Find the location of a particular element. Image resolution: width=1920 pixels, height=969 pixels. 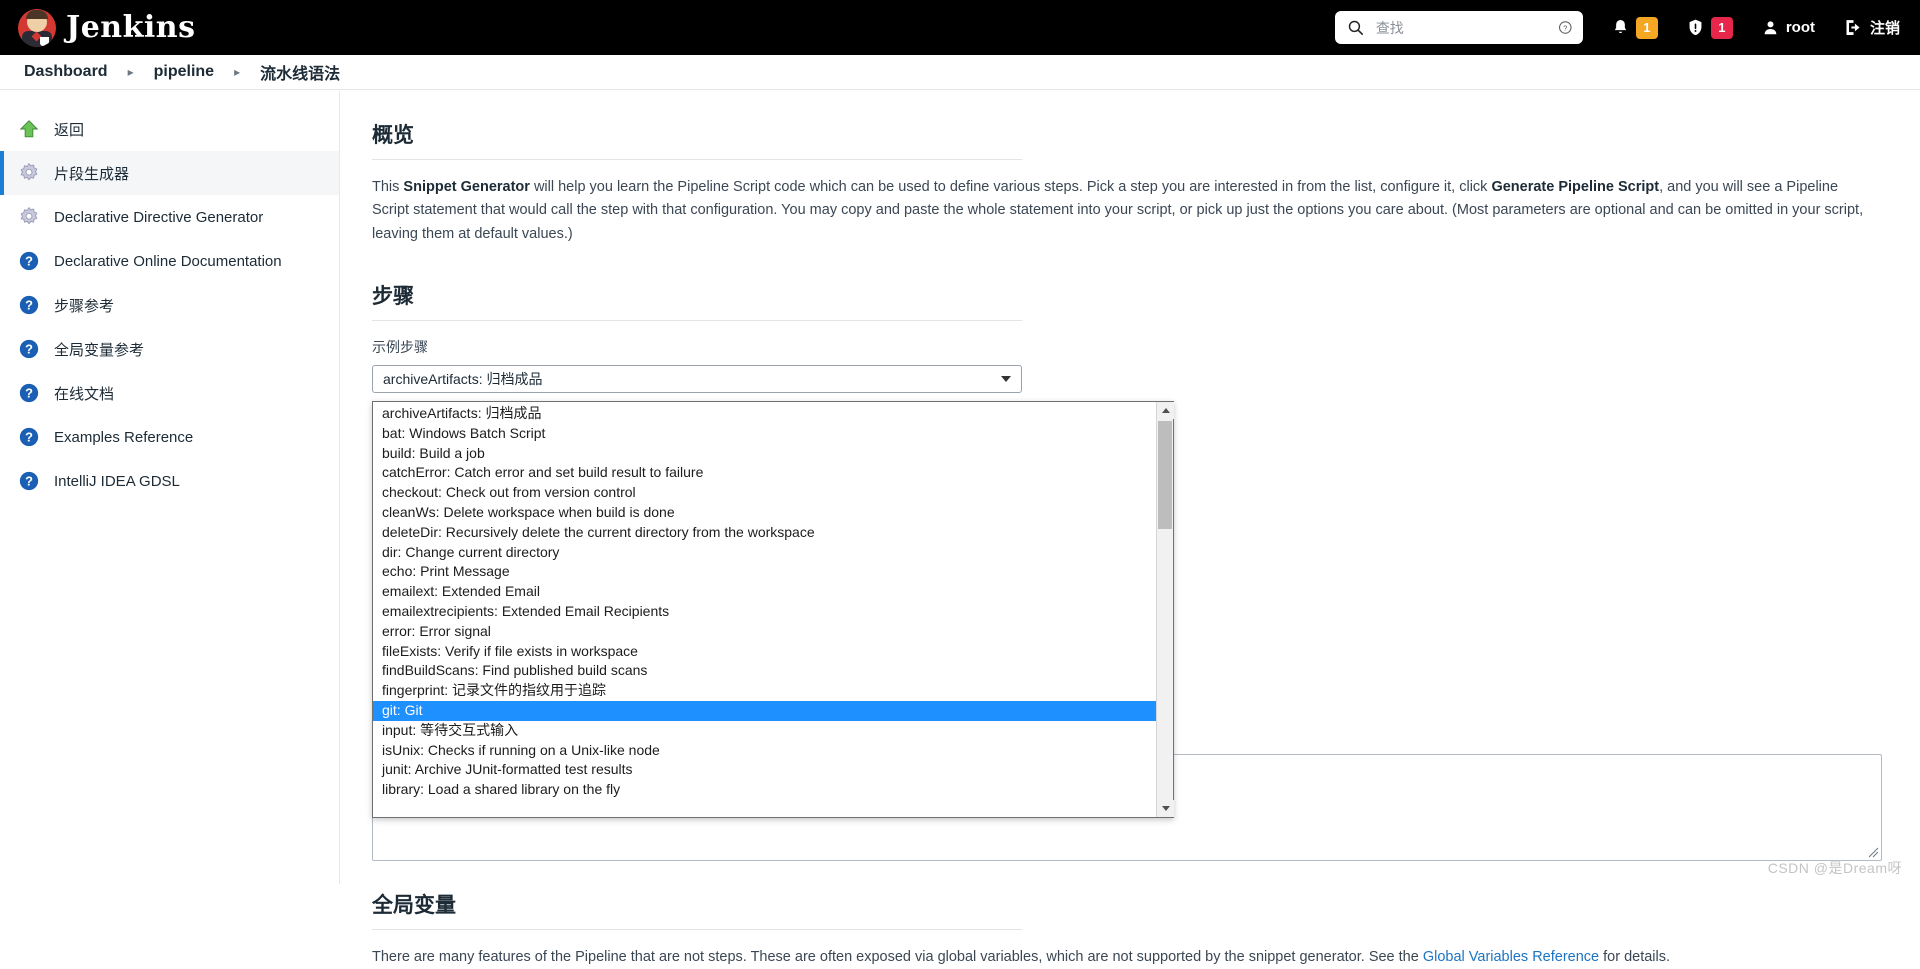

globals-divider is located at coordinates (697, 929).